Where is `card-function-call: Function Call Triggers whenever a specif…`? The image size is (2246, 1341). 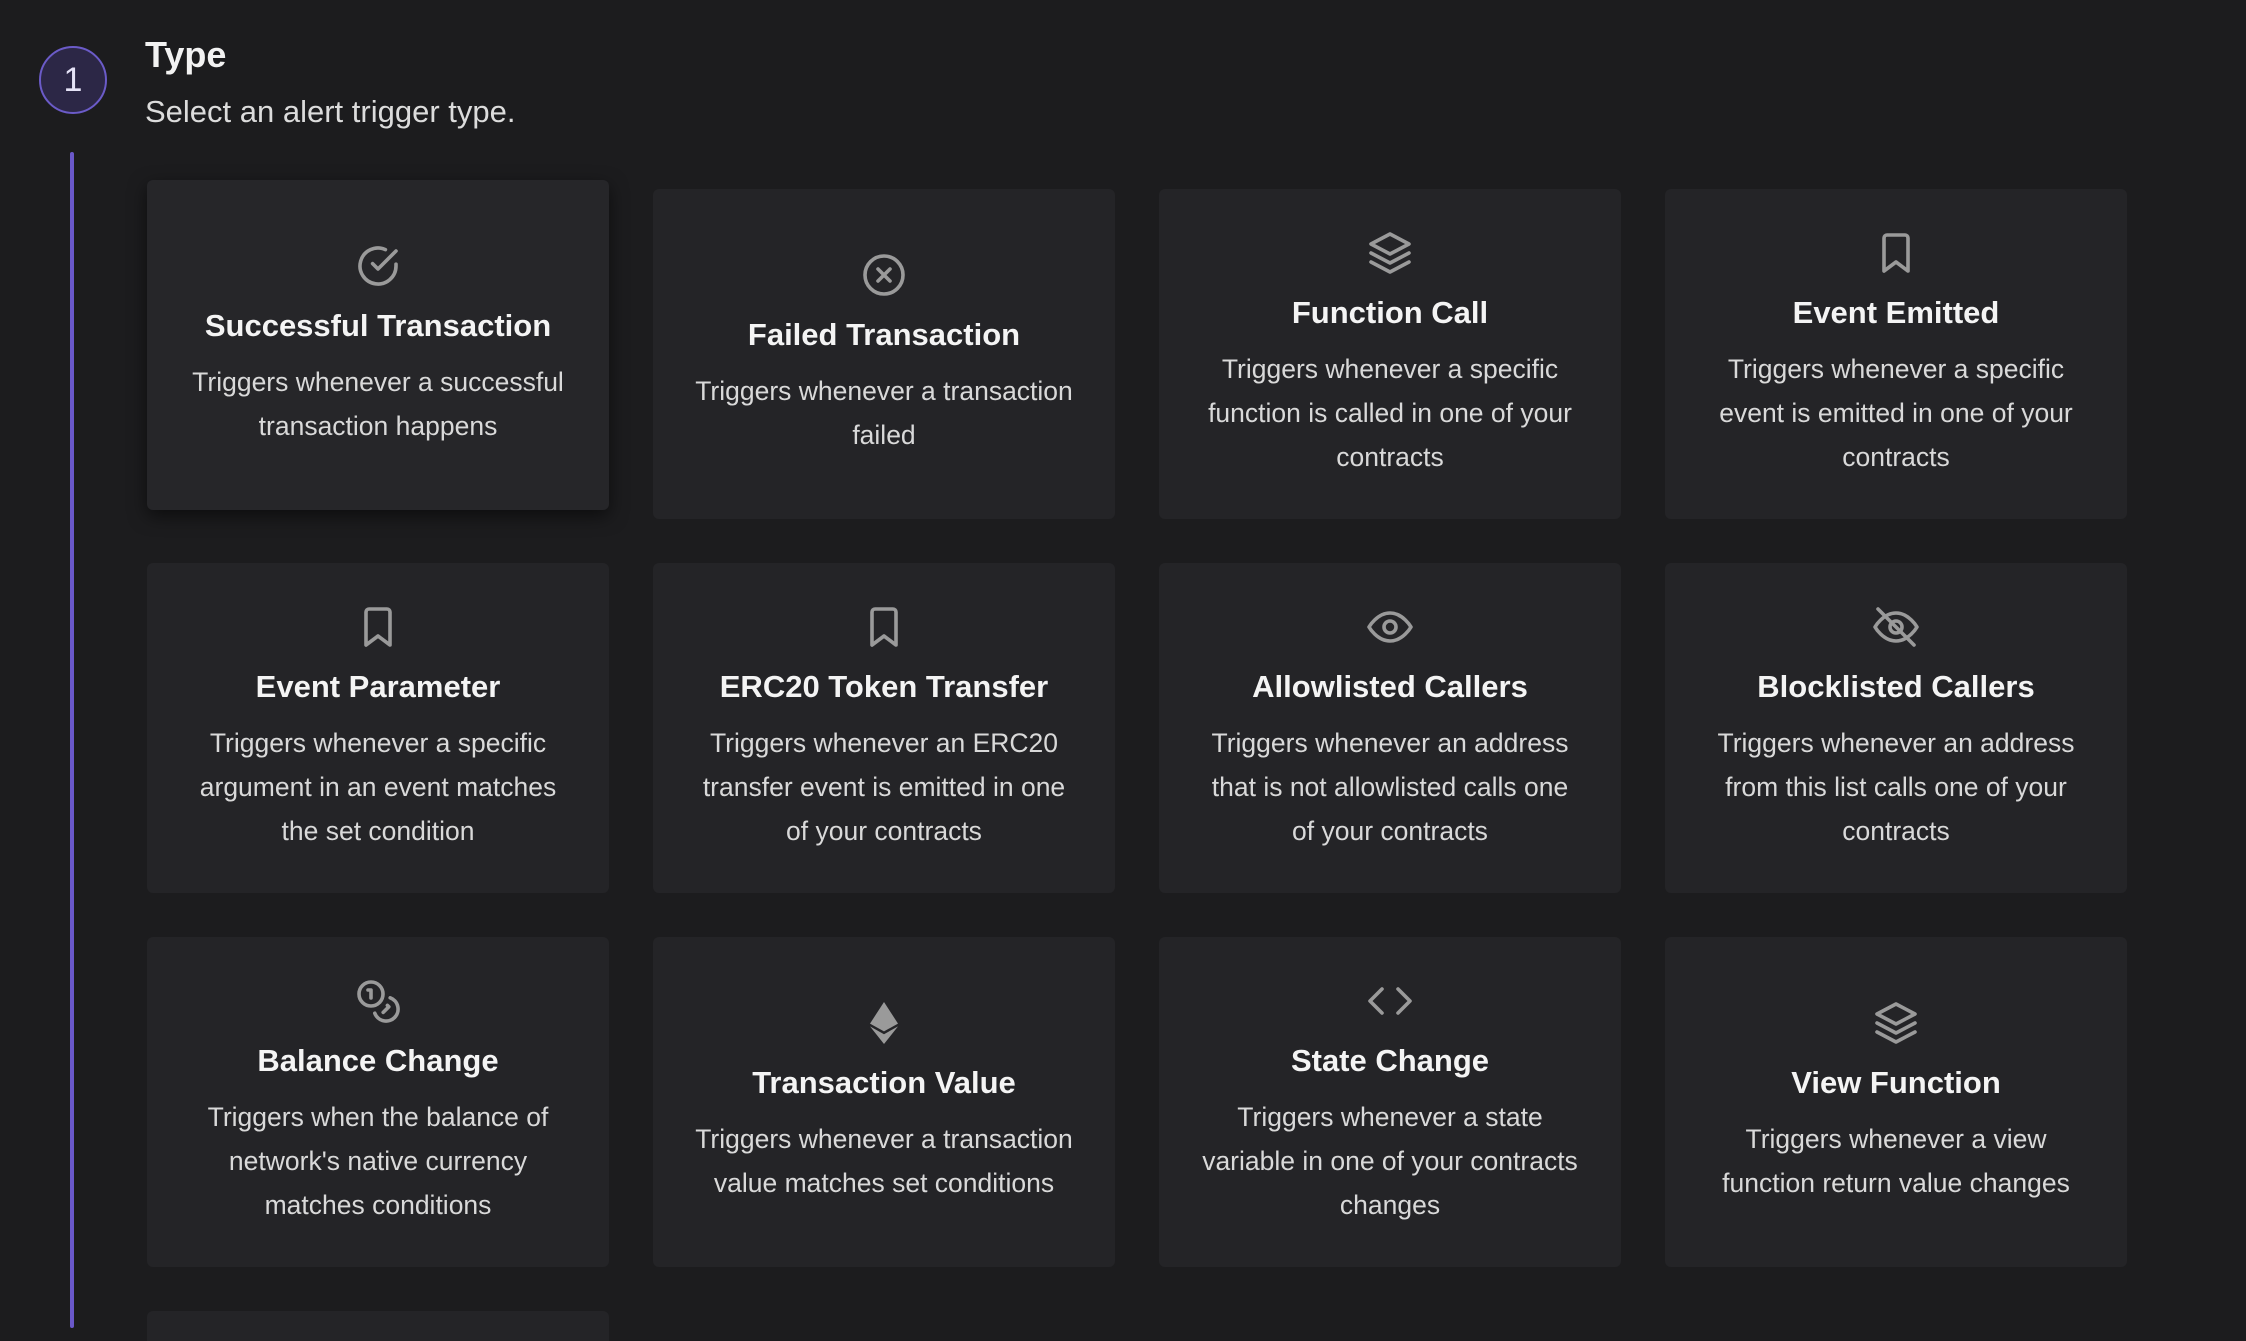 card-function-call: Function Call Triggers whenever a specif… is located at coordinates (1390, 354).